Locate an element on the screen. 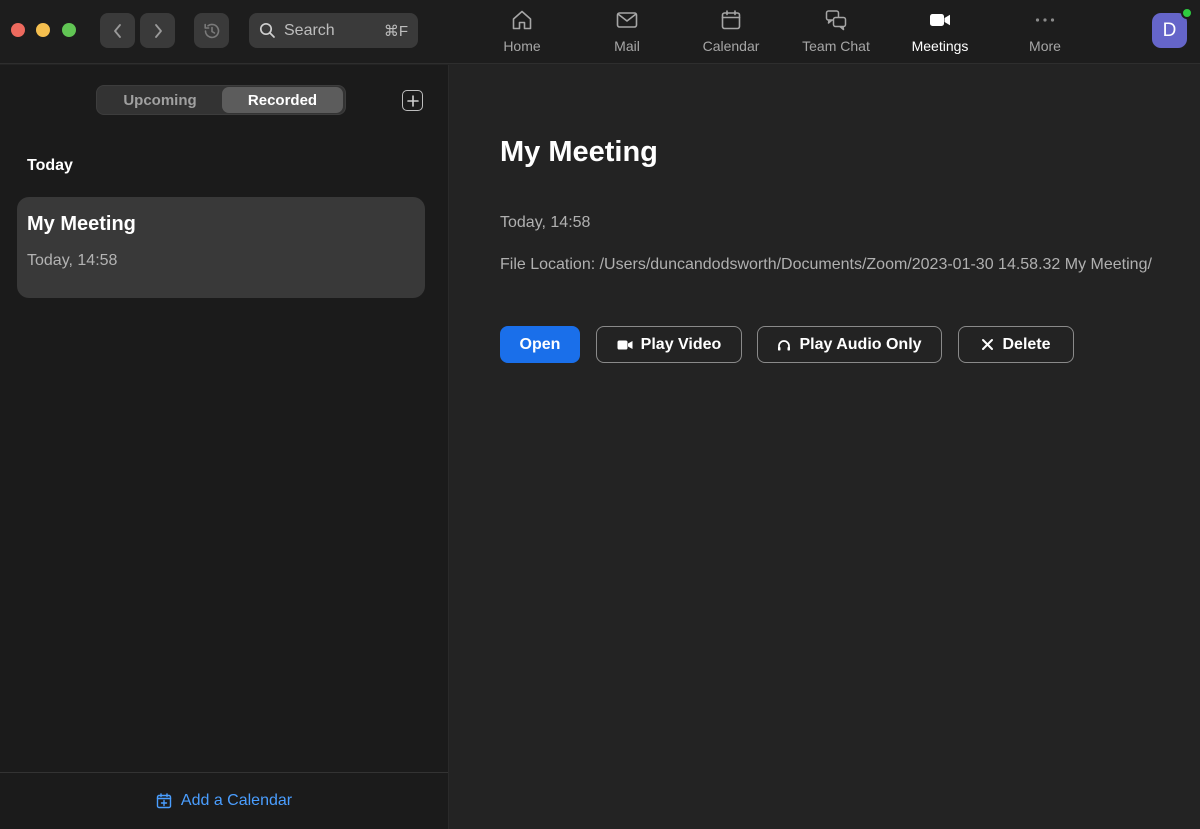  segment-upcoming: Upcoming is located at coordinates (160, 100).